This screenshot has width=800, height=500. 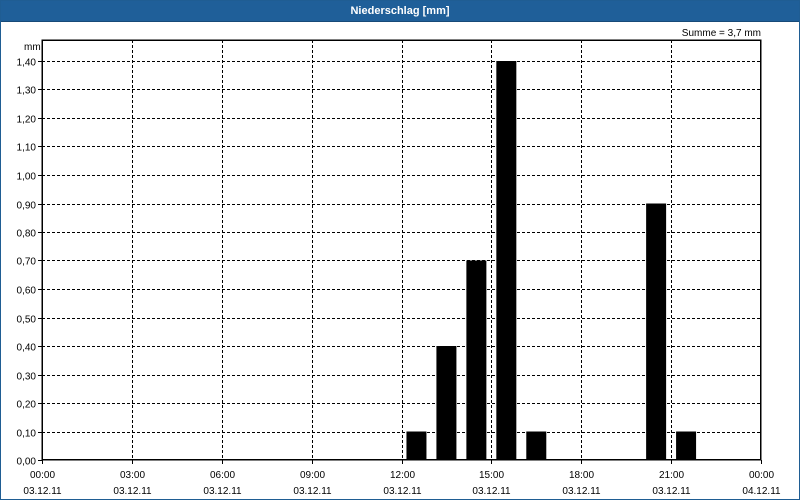 I want to click on y-tick-label: 1,20, so click(x=27, y=120).